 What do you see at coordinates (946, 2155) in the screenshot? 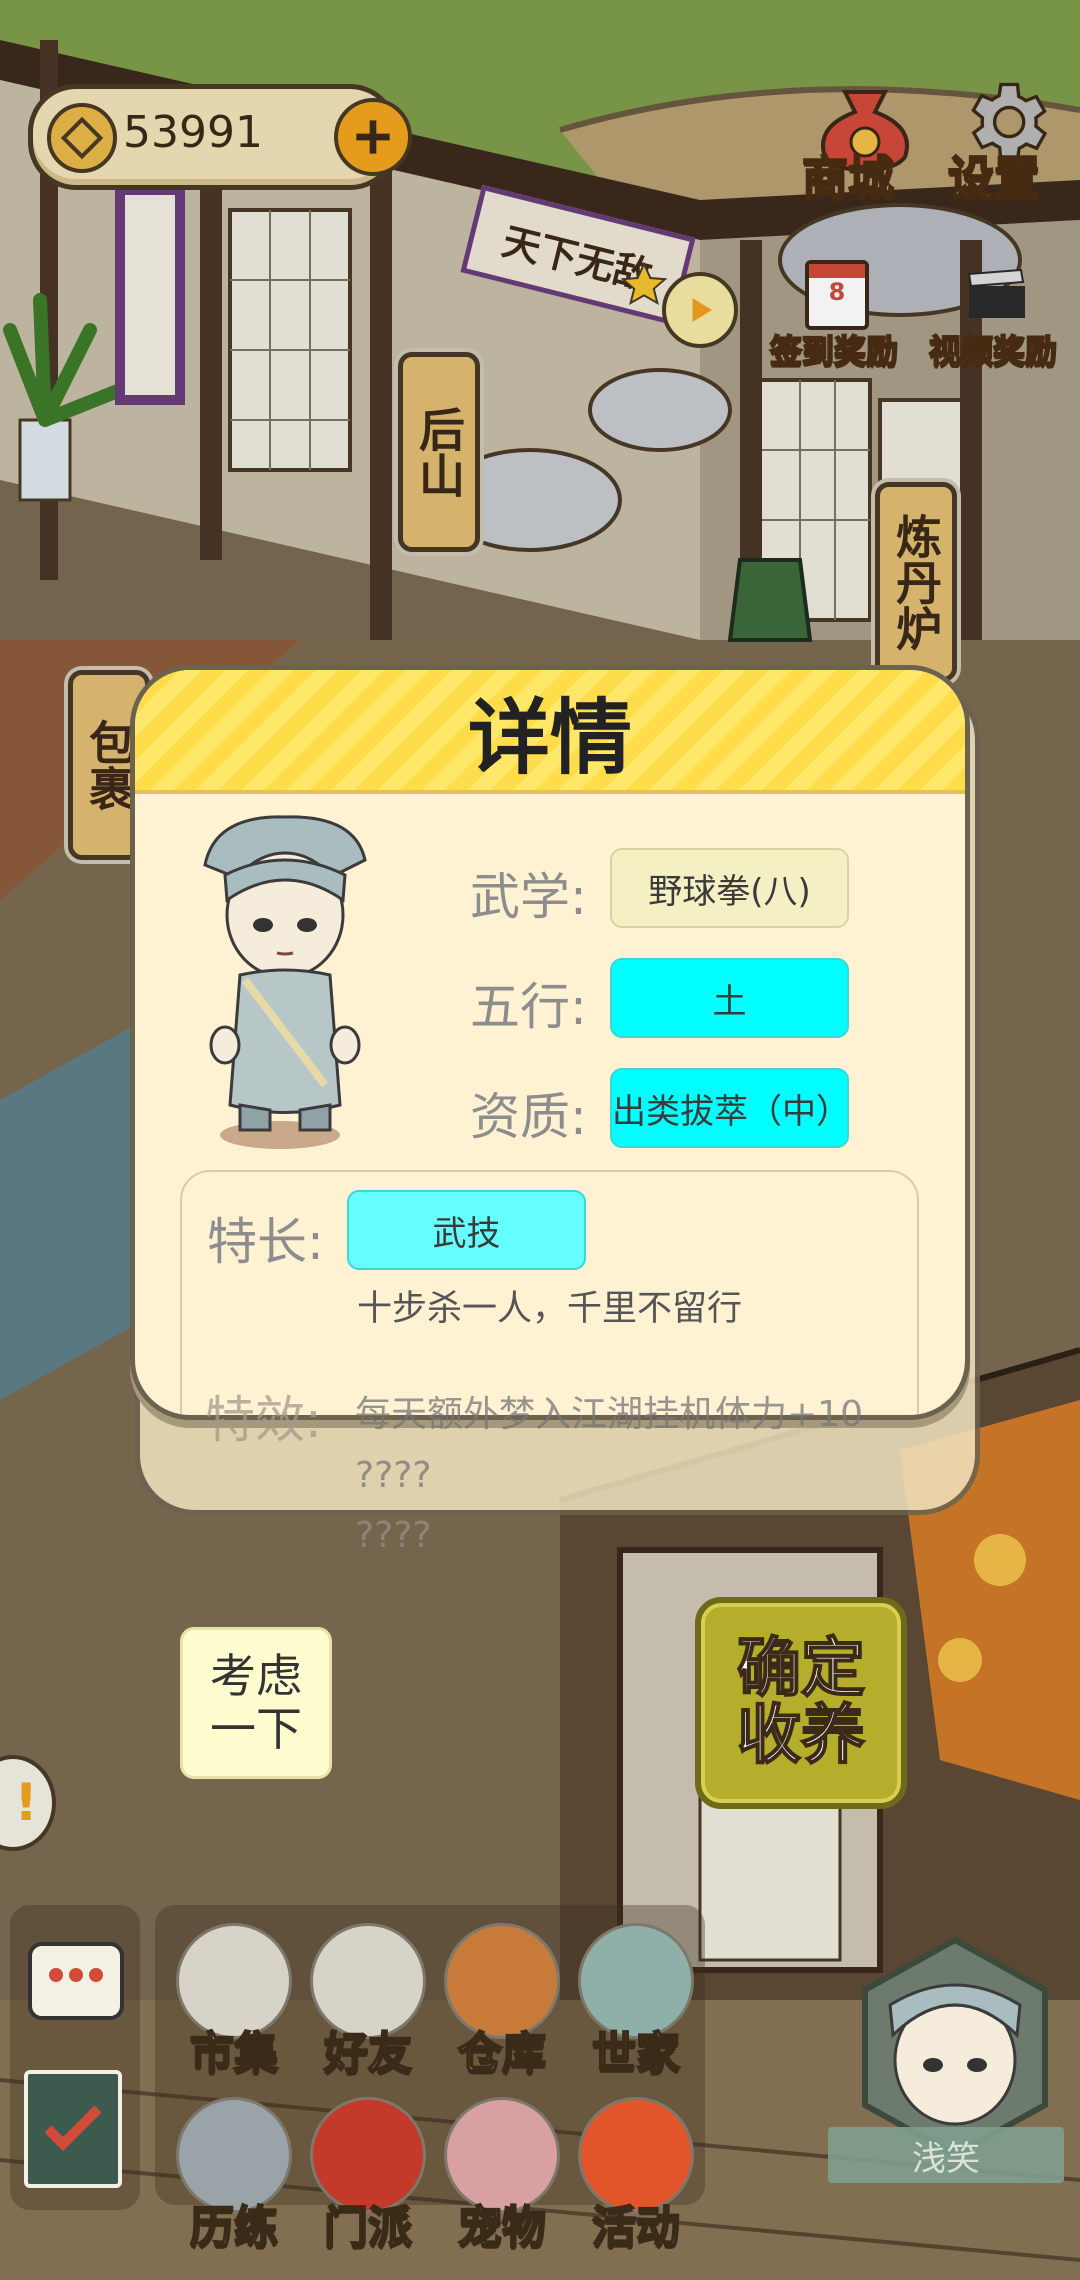
I see `avatar-mood-label: 浅笑` at bounding box center [946, 2155].